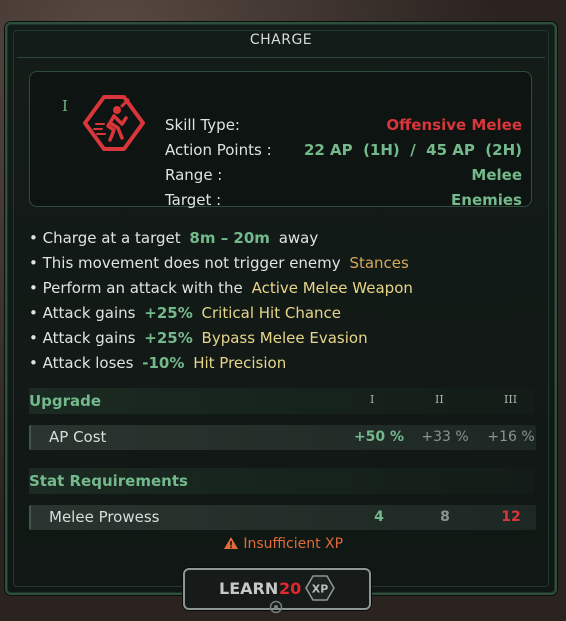  What do you see at coordinates (283, 544) in the screenshot?
I see `insufficient-xp-warning: Insufficient XP` at bounding box center [283, 544].